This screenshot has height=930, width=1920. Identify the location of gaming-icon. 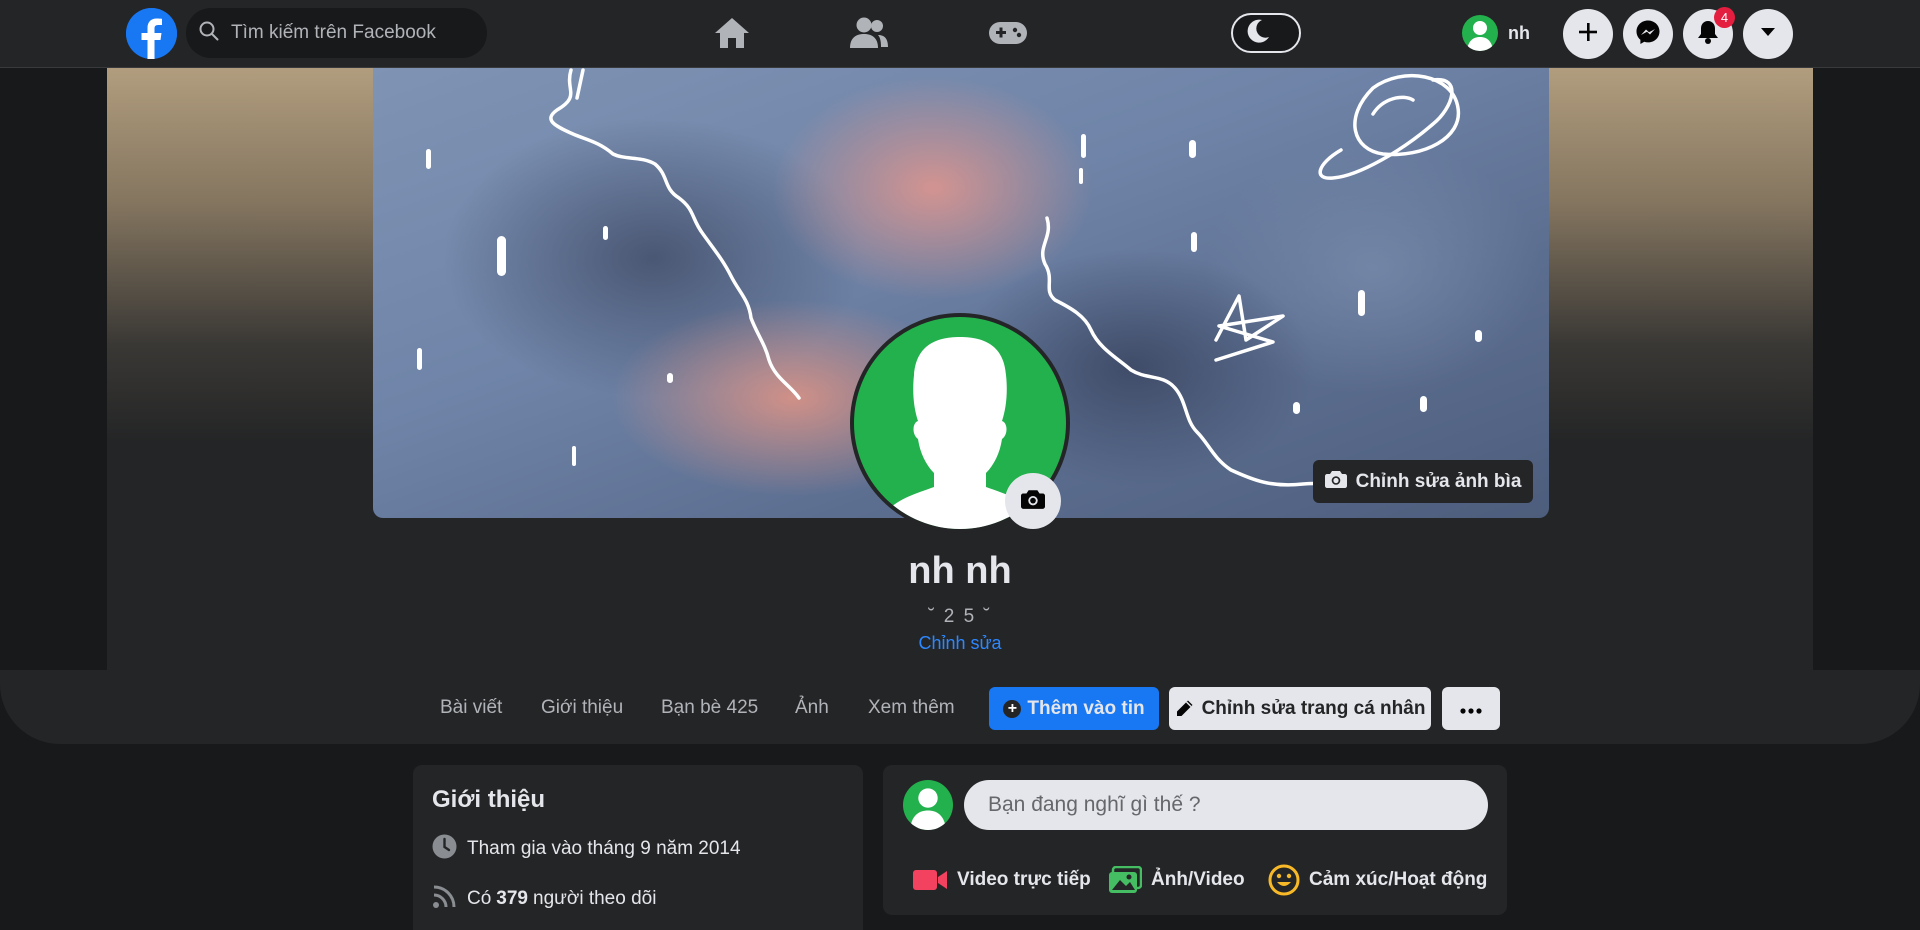
(1008, 33).